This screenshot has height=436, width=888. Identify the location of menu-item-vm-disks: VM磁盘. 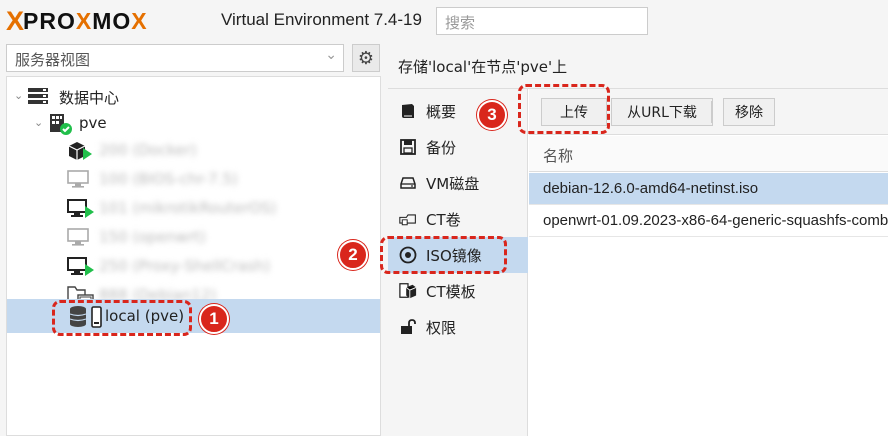
(458, 183).